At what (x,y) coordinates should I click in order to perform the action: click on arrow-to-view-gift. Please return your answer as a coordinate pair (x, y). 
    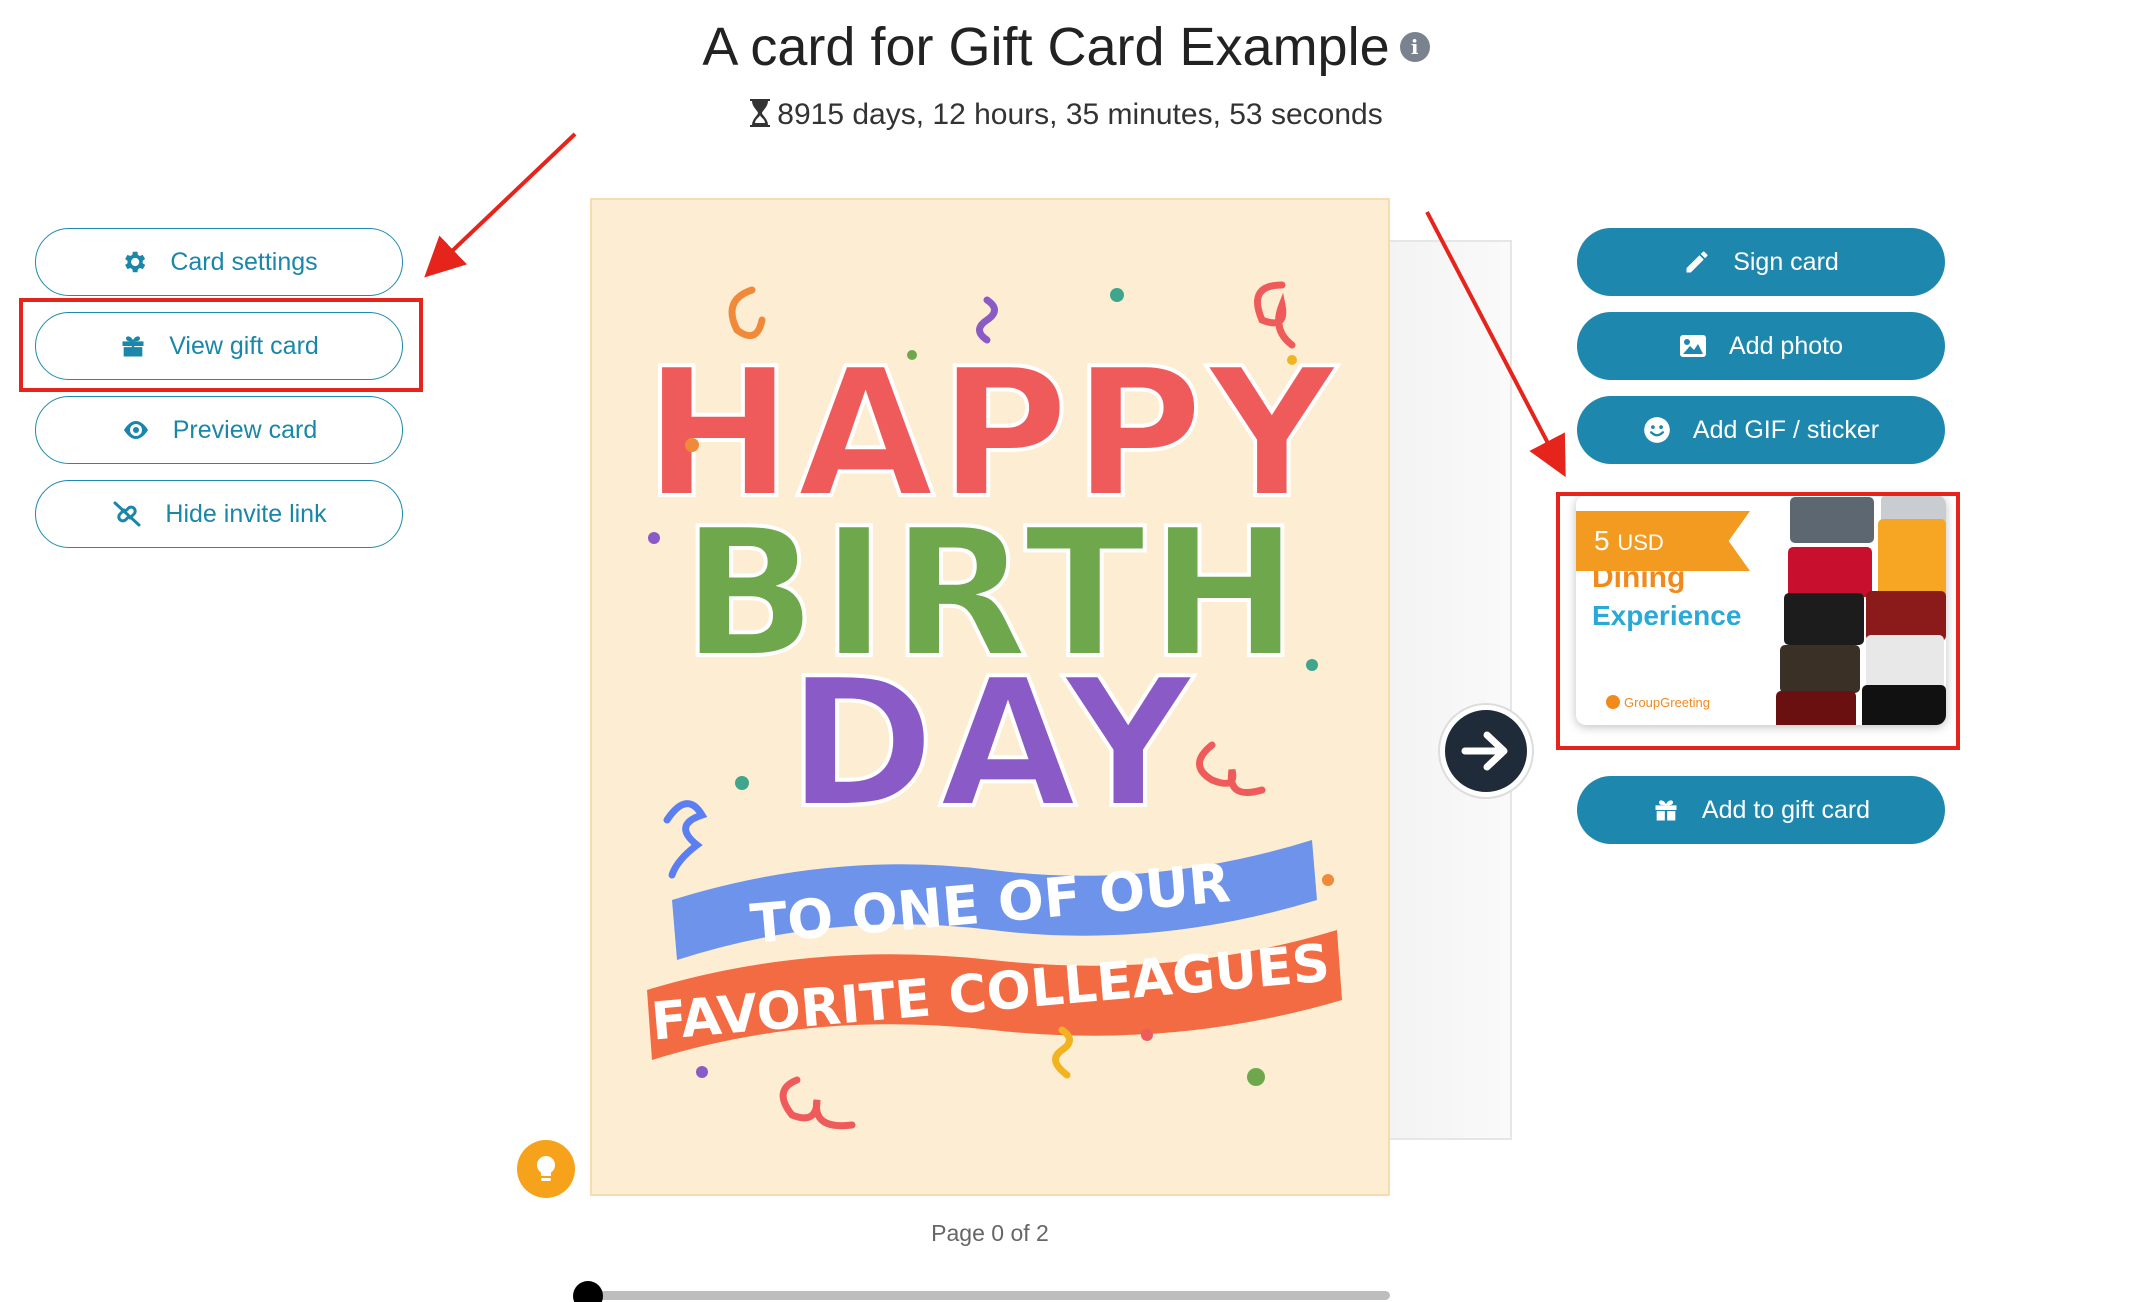
    Looking at the image, I should click on (500, 205).